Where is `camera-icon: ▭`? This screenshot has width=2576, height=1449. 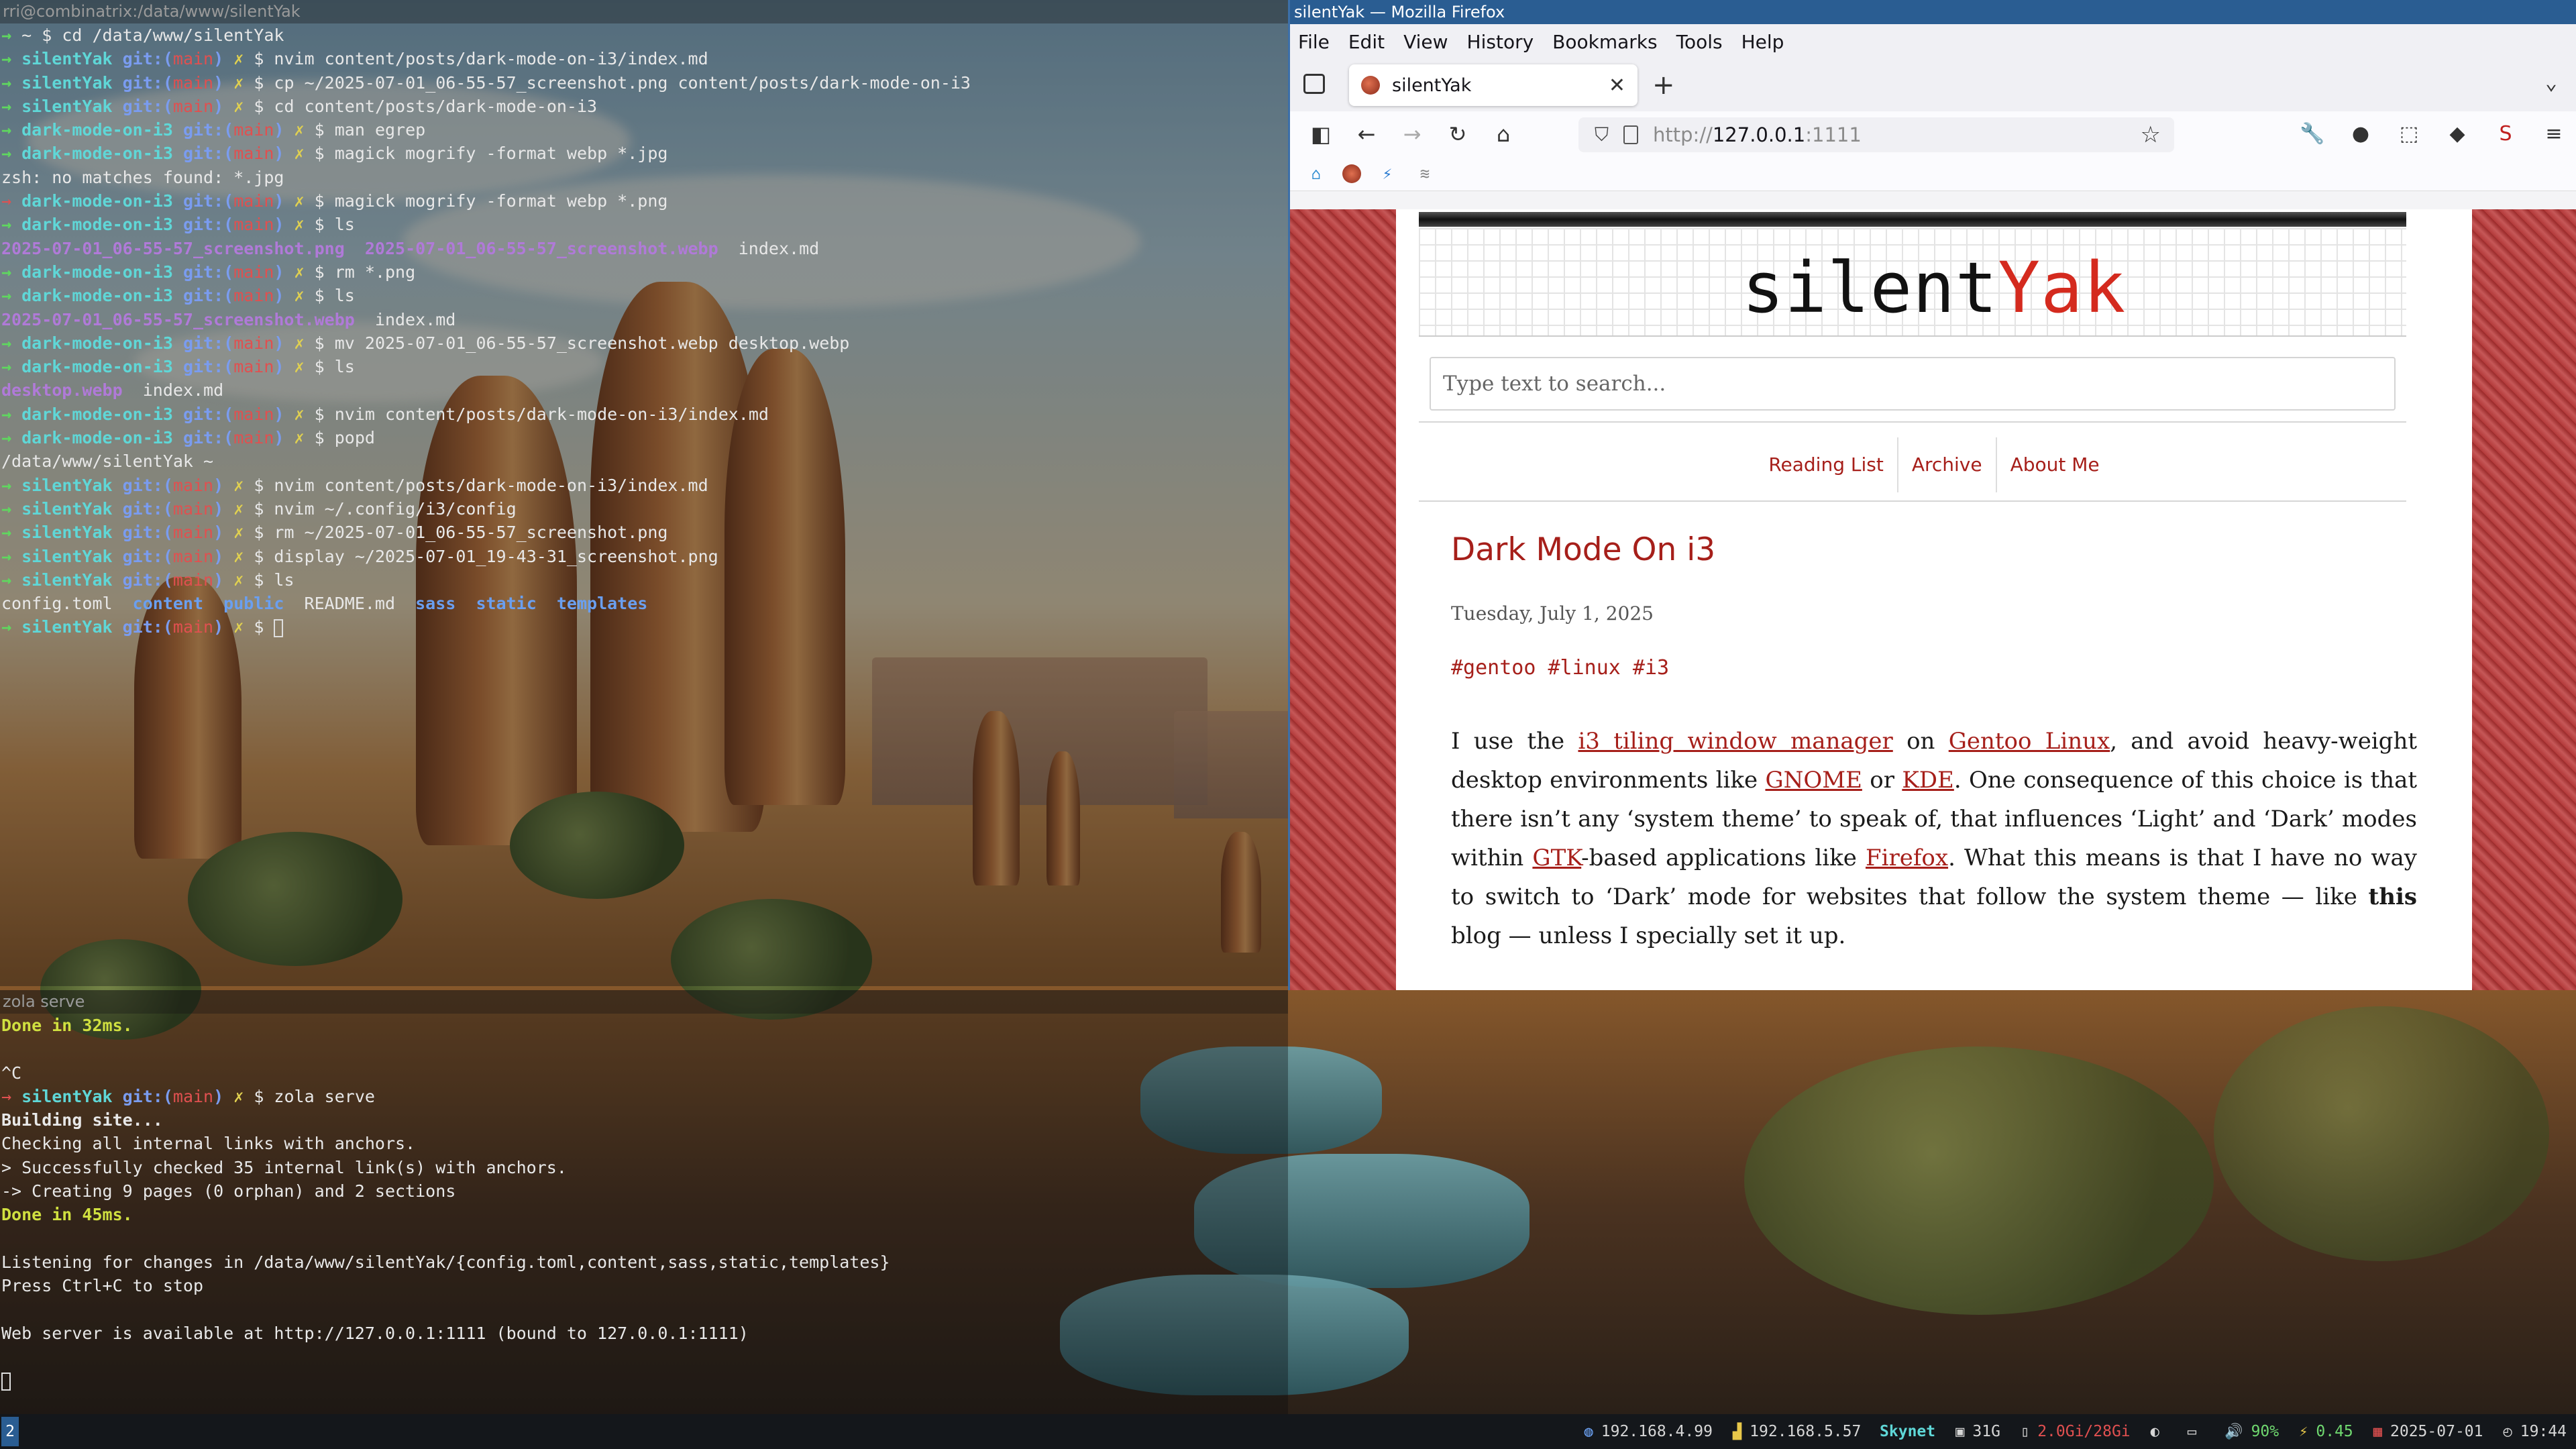
camera-icon: ▭ is located at coordinates (2192, 1431).